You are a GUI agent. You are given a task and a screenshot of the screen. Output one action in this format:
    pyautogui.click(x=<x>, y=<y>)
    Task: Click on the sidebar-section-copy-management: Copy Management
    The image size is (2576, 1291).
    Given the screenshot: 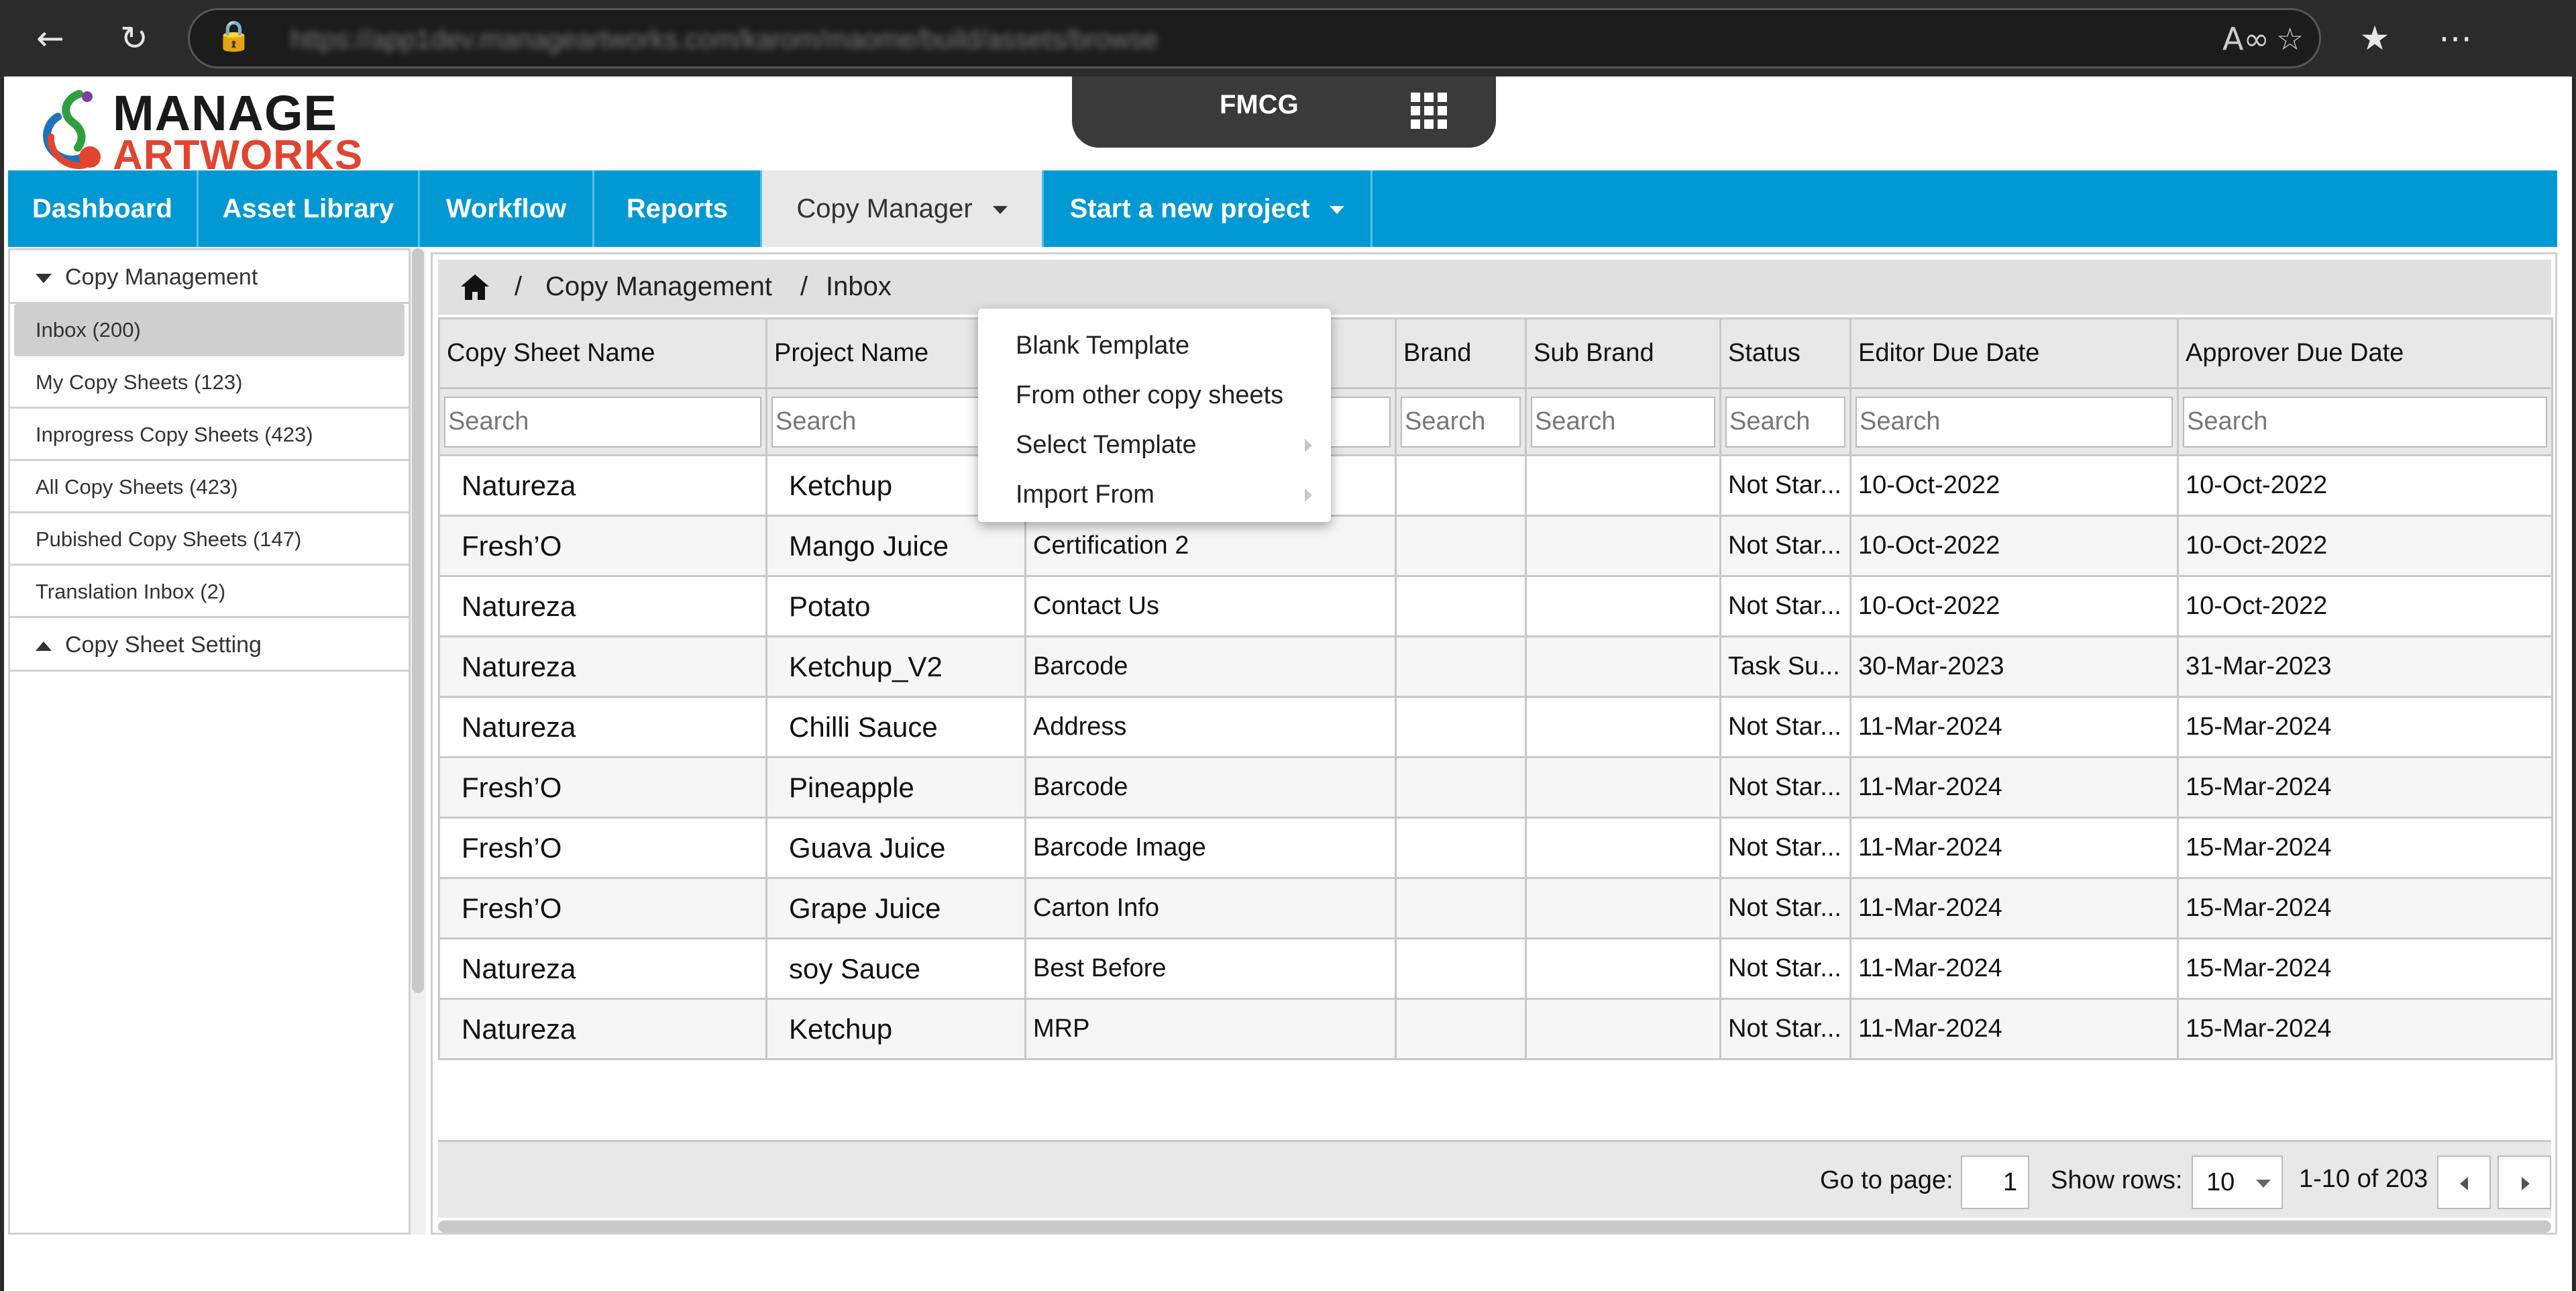 What is the action you would take?
    pyautogui.click(x=209, y=277)
    